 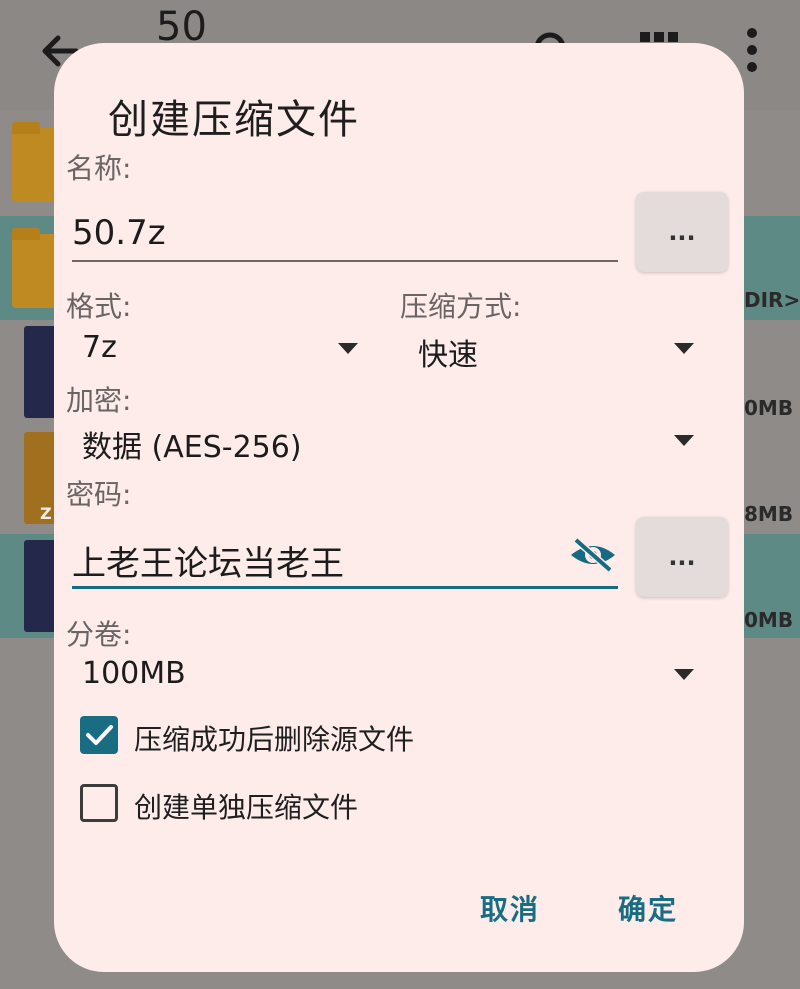 I want to click on method-label: 压缩方式:, so click(x=461, y=306).